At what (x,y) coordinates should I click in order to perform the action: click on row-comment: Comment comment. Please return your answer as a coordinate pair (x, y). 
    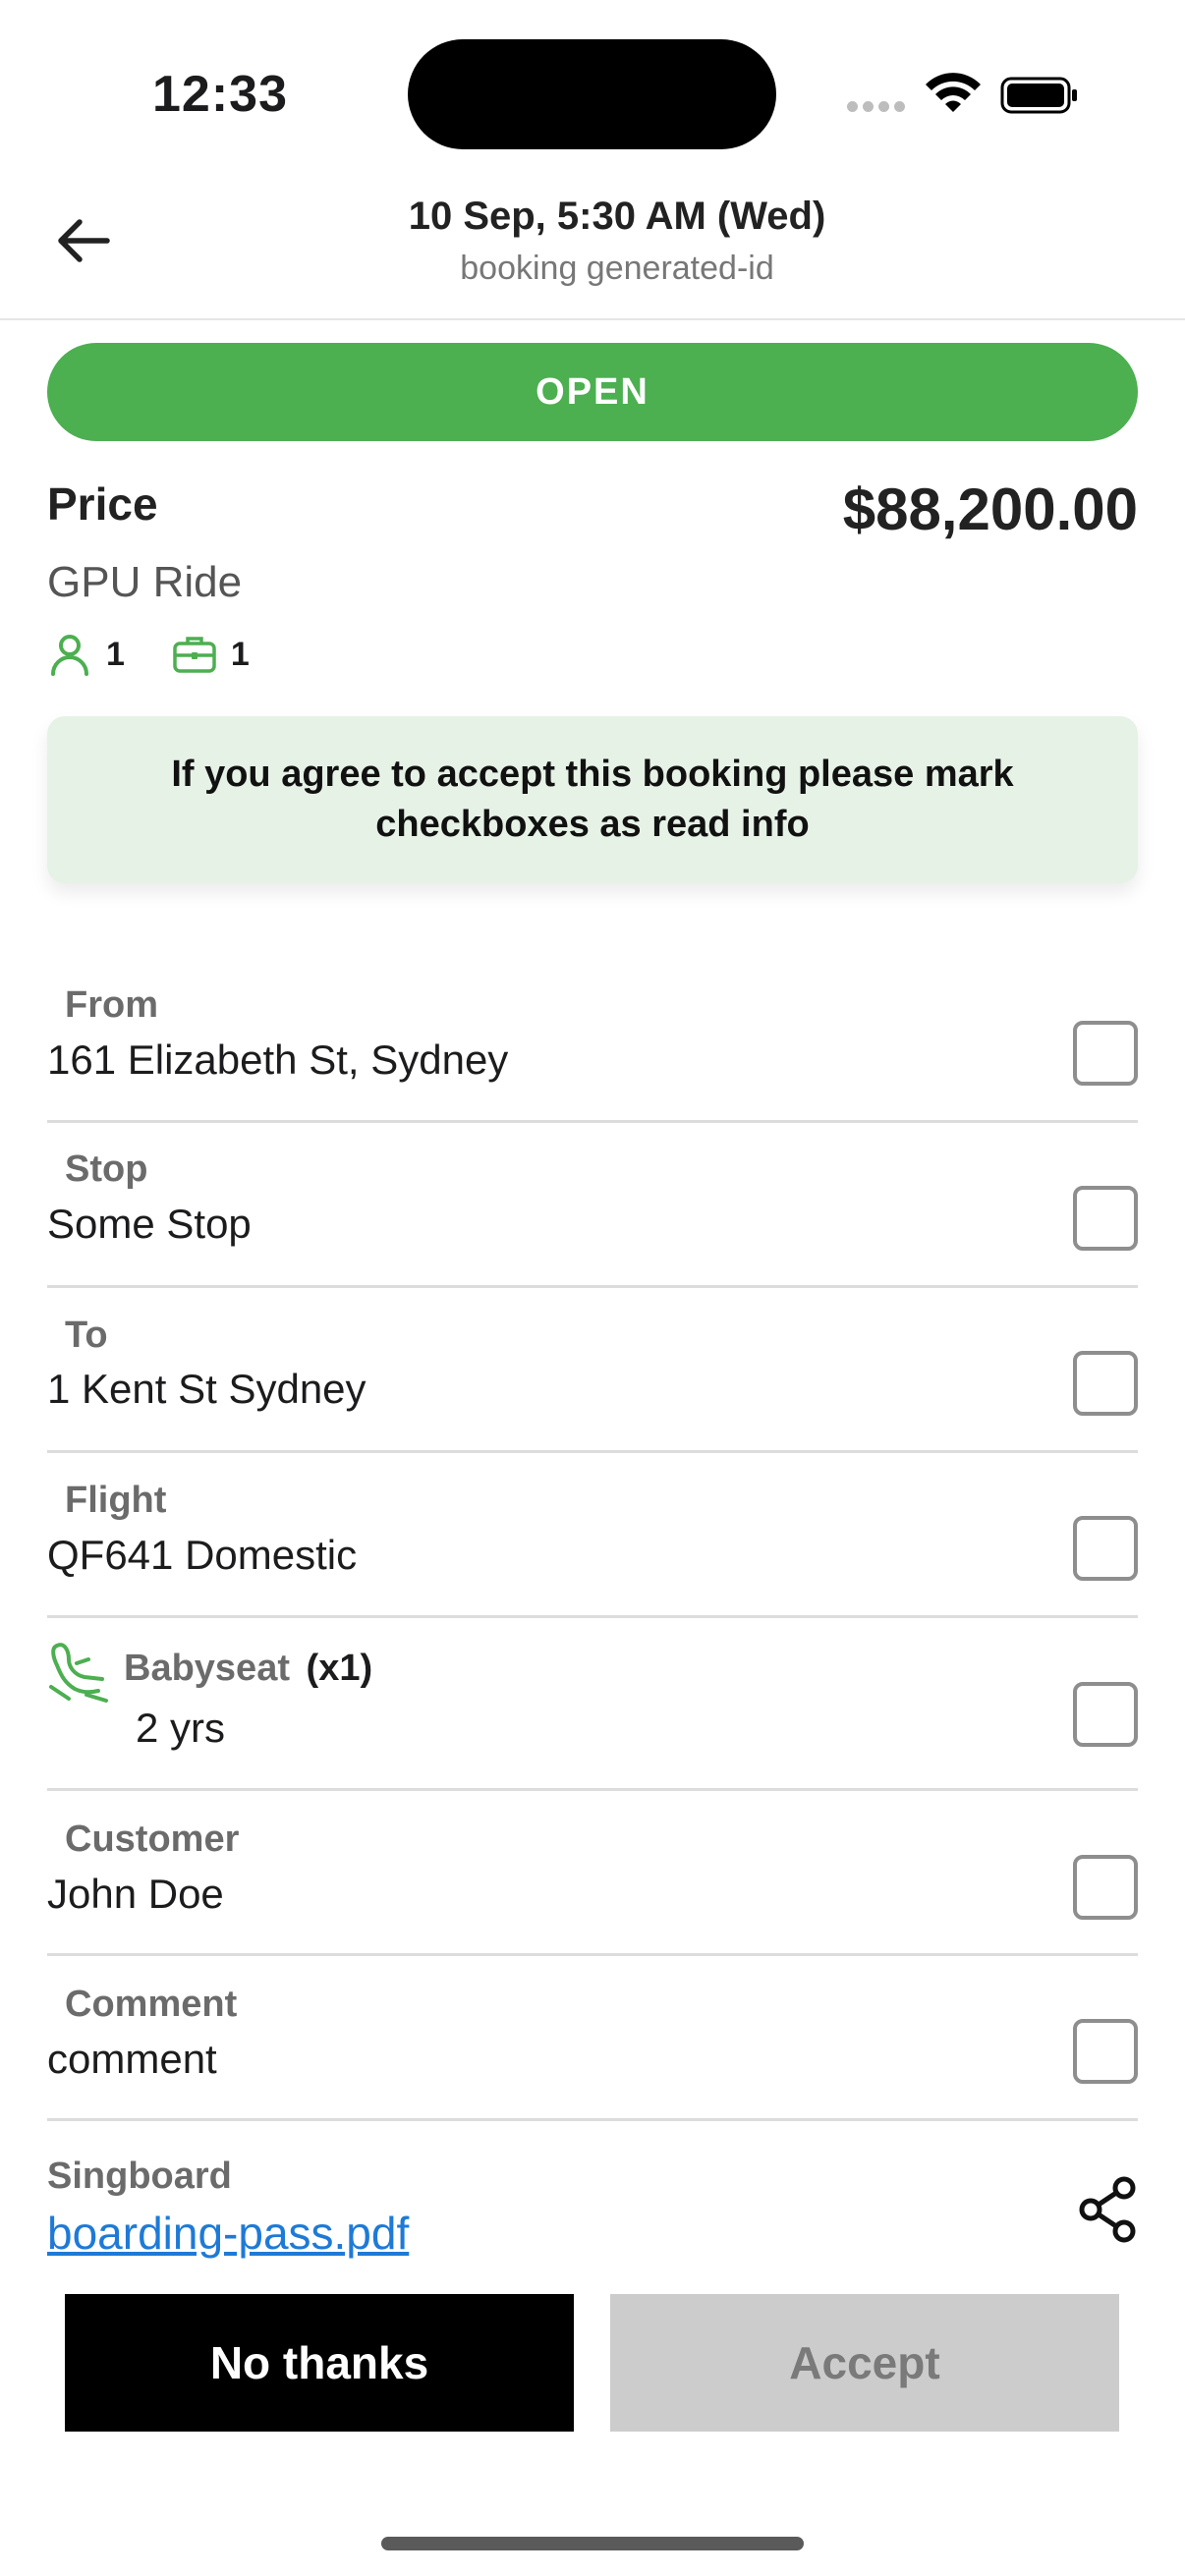
    Looking at the image, I should click on (592, 2038).